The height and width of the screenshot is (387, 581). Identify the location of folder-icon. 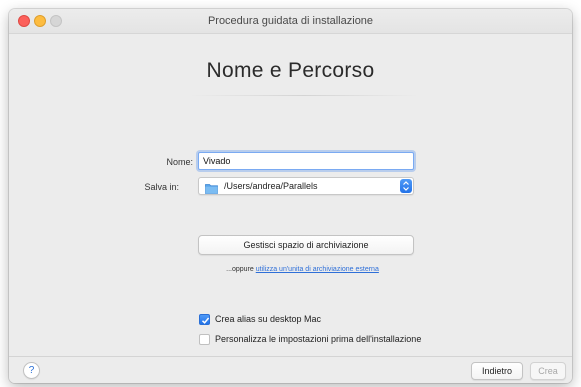
(211, 187).